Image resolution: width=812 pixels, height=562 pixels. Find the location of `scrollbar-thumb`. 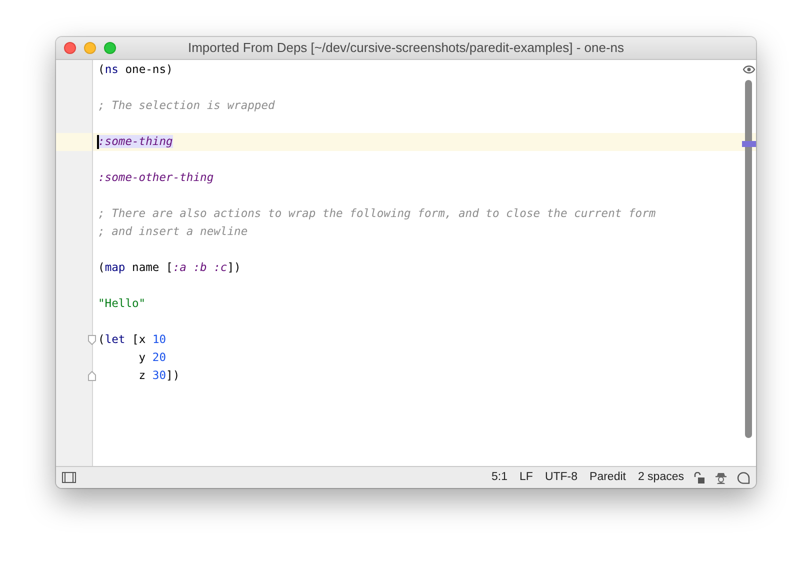

scrollbar-thumb is located at coordinates (748, 259).